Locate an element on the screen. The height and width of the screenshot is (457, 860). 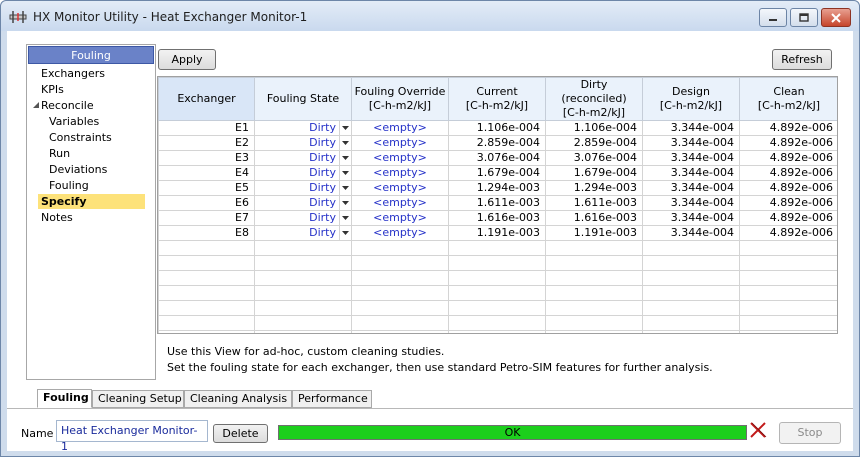
cell-exchanger: E8 is located at coordinates (206, 233).